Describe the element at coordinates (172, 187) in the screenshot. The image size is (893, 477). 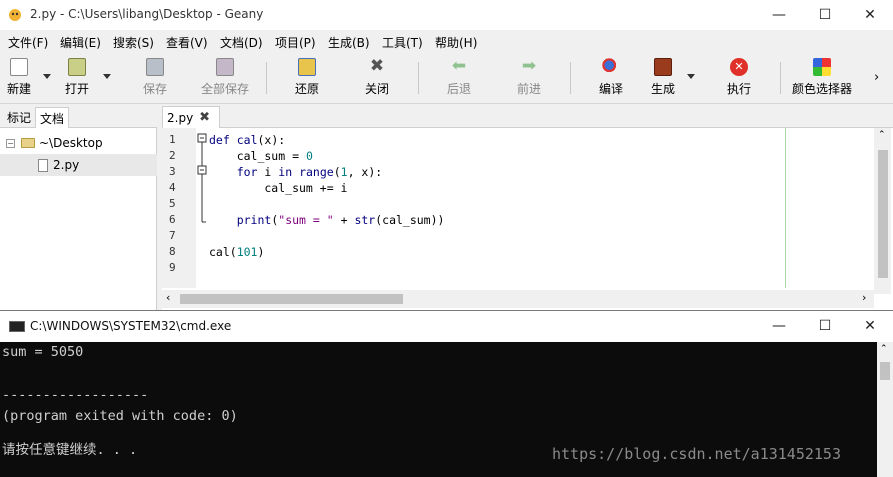
I see `line-number: 4` at that location.